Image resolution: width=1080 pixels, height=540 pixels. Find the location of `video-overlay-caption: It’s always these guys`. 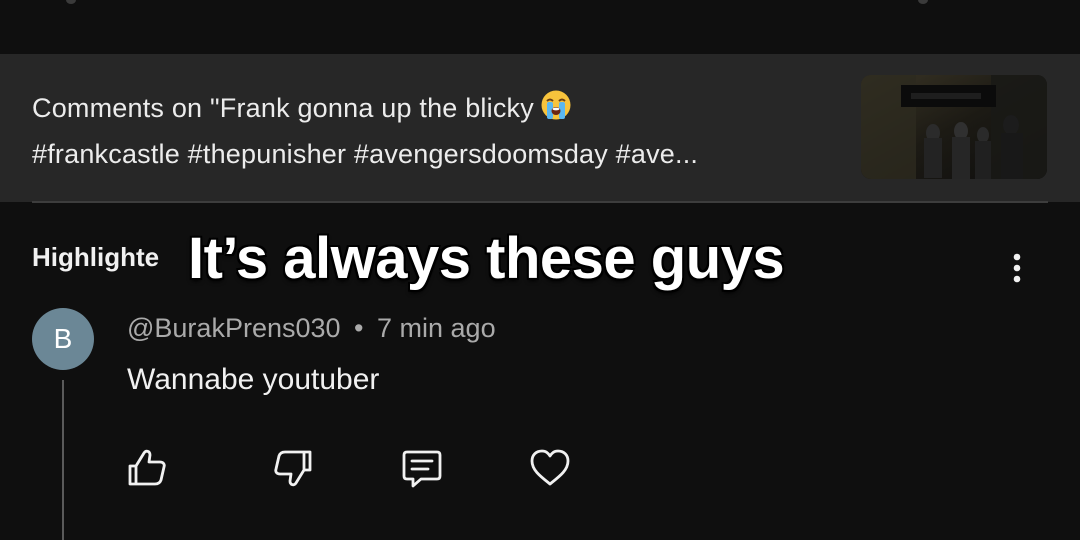

video-overlay-caption: It’s always these guys is located at coordinates (486, 258).